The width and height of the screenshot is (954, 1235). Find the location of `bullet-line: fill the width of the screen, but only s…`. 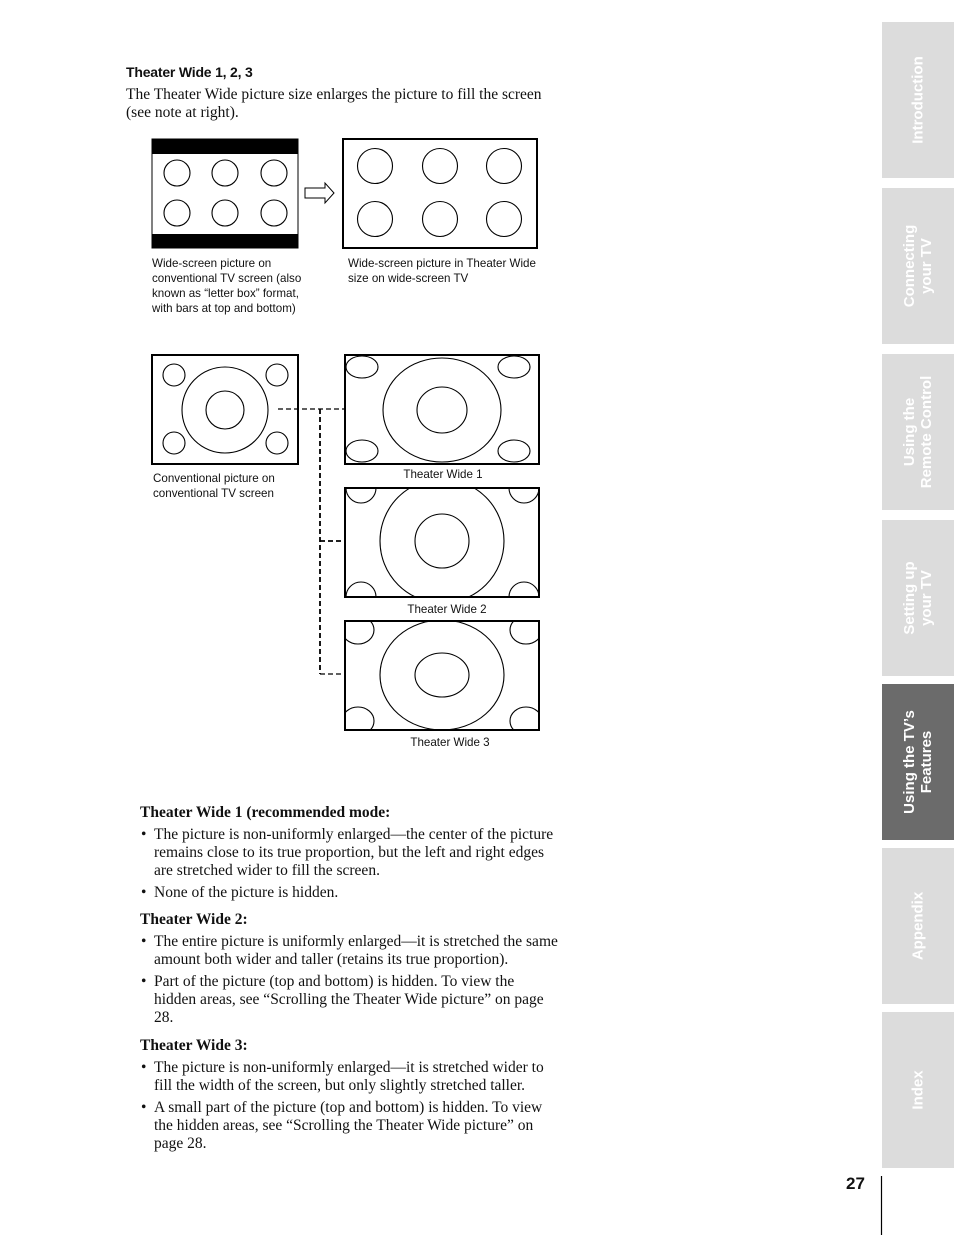

bullet-line: fill the width of the screen, but only s… is located at coordinates (340, 1085).